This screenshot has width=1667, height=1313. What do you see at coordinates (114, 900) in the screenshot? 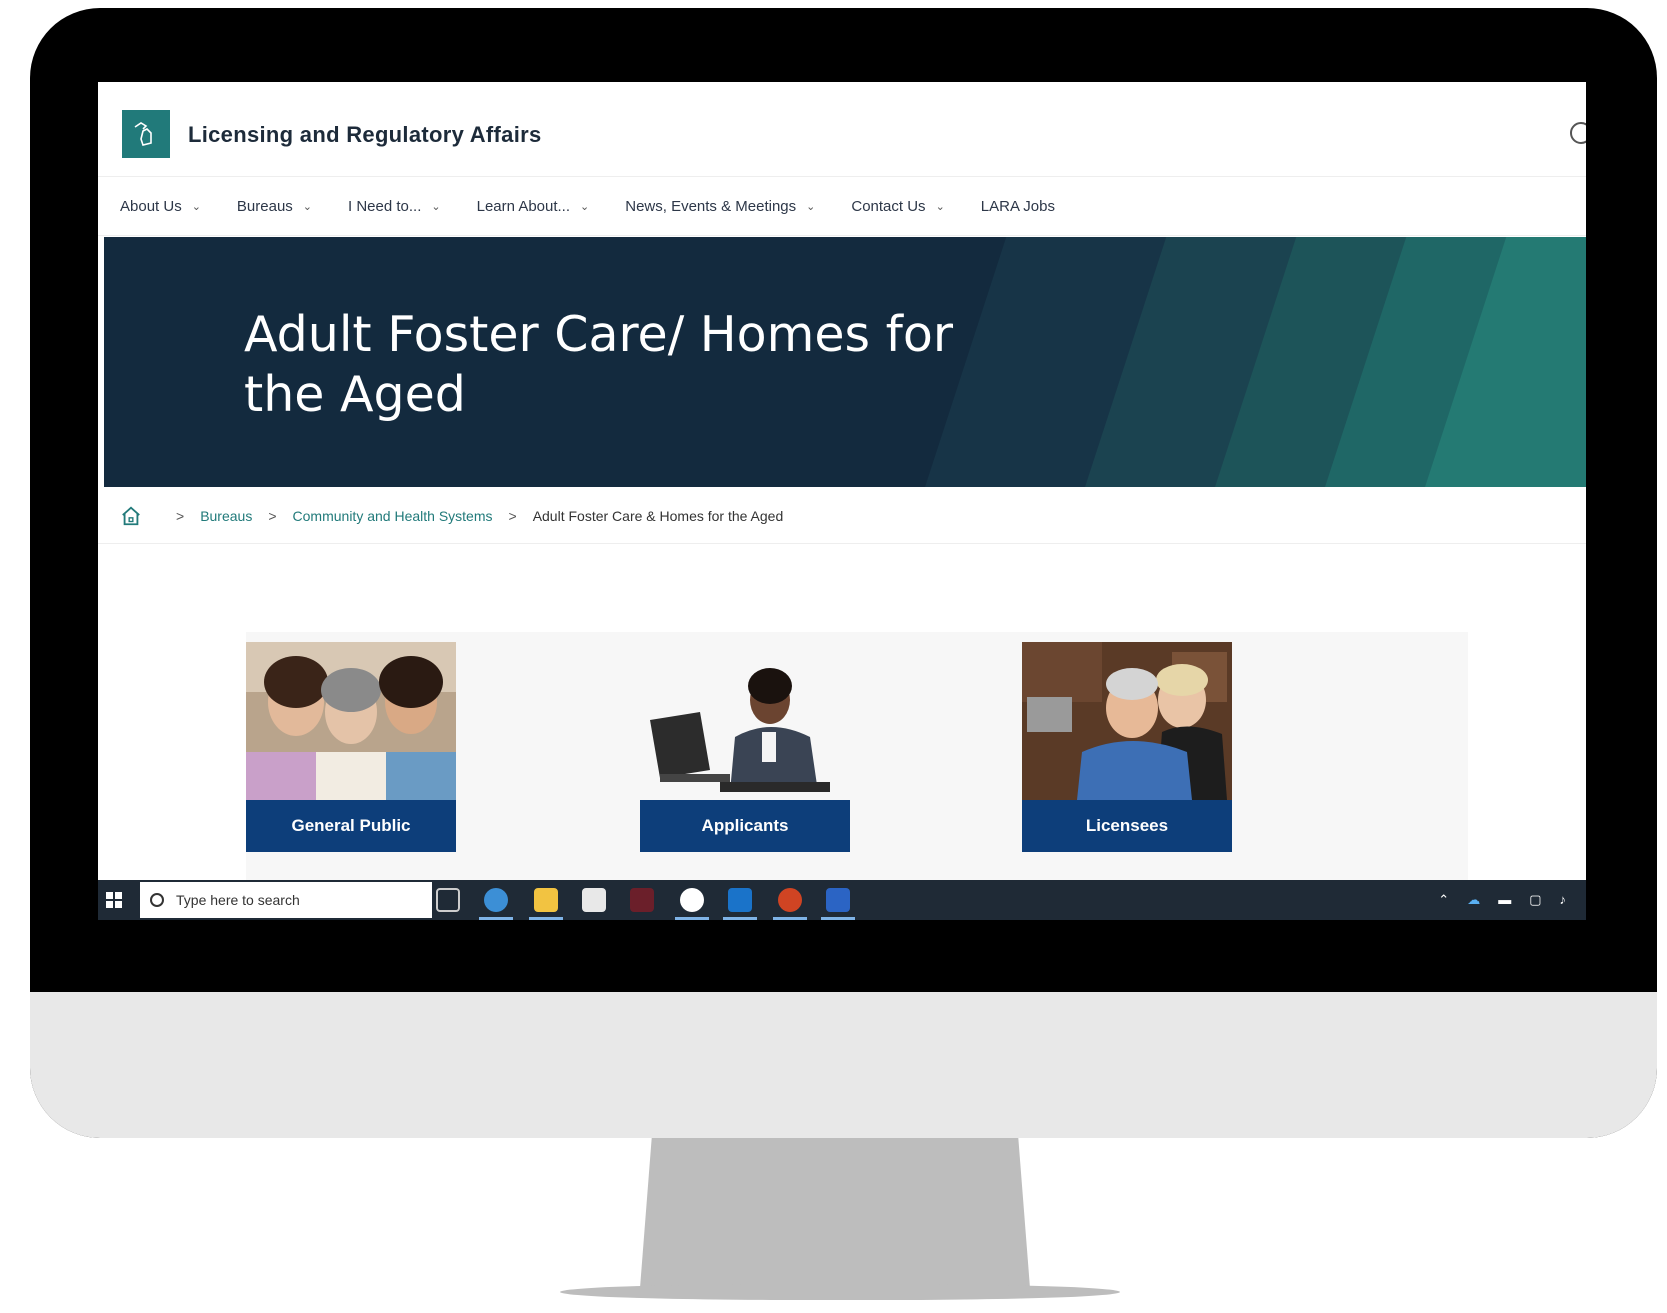
I see `windows-start-icon` at bounding box center [114, 900].